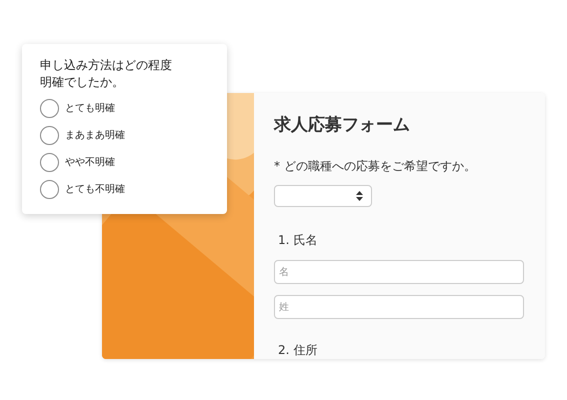  I want to click on text-input: 名, so click(399, 272).